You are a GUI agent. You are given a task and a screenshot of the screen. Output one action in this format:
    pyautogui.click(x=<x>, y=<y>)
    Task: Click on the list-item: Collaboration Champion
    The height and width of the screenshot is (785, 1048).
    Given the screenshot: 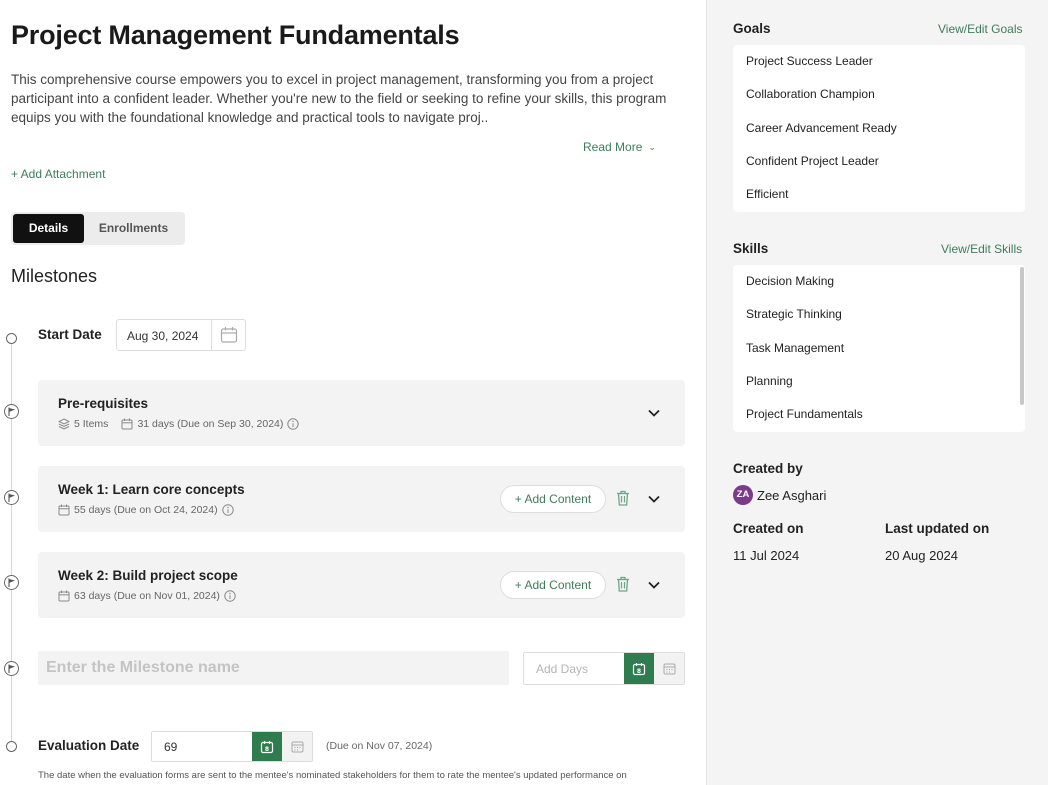 What is the action you would take?
    pyautogui.click(x=810, y=94)
    